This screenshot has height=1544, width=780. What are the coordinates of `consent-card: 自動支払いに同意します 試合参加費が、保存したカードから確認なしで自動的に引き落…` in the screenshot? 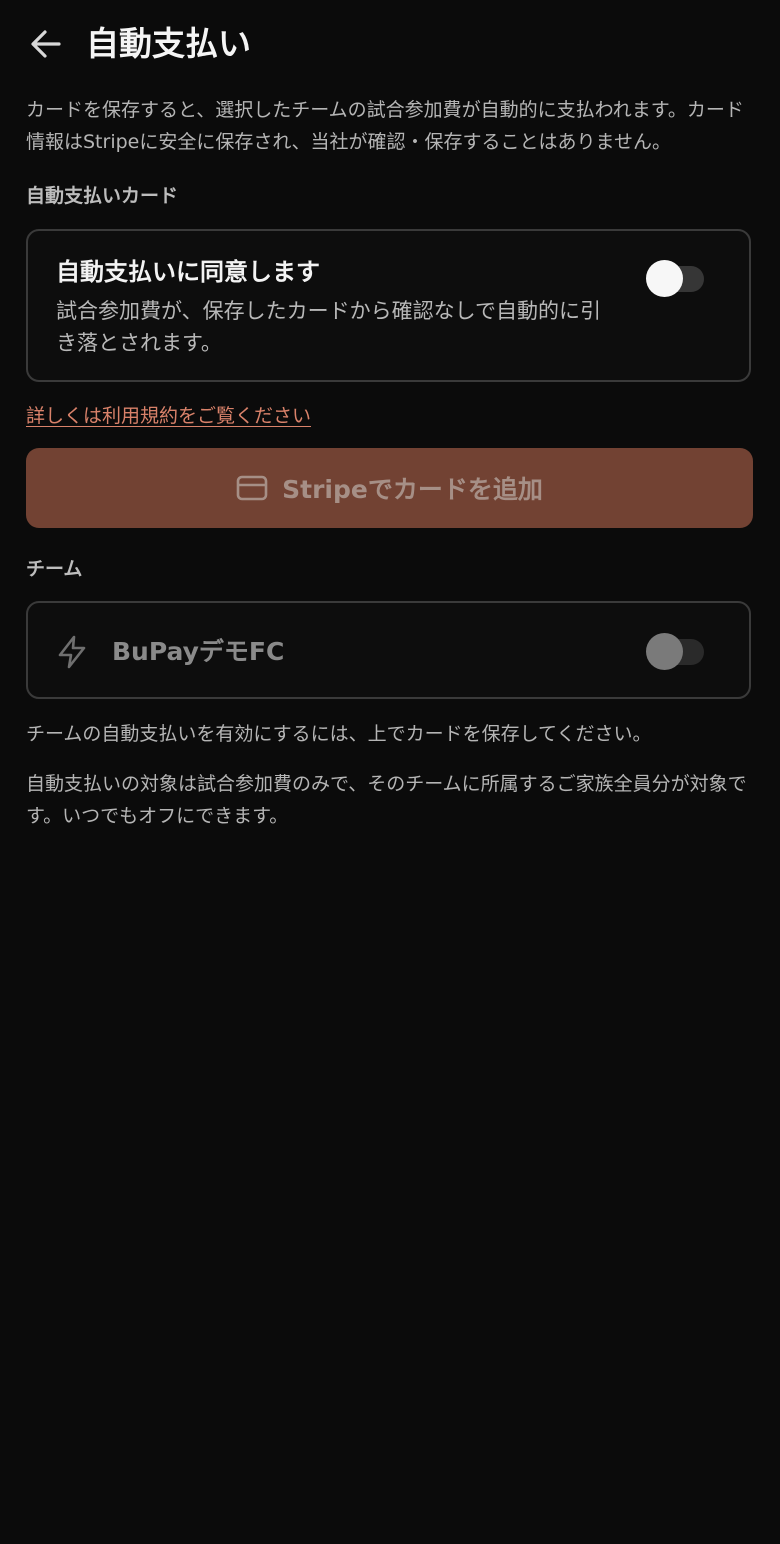 It's located at (388, 305).